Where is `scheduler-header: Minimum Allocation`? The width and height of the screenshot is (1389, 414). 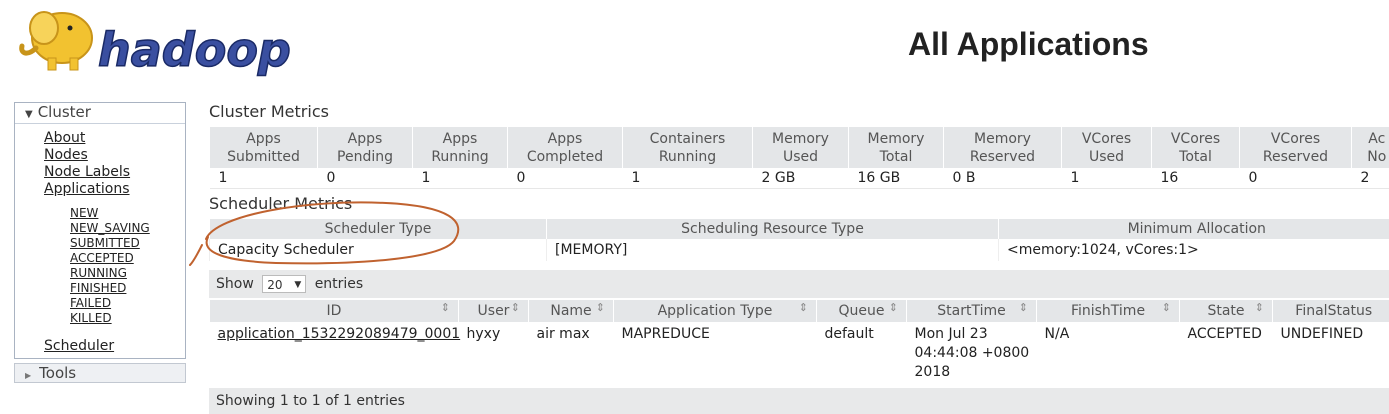 scheduler-header: Minimum Allocation is located at coordinates (1194, 229).